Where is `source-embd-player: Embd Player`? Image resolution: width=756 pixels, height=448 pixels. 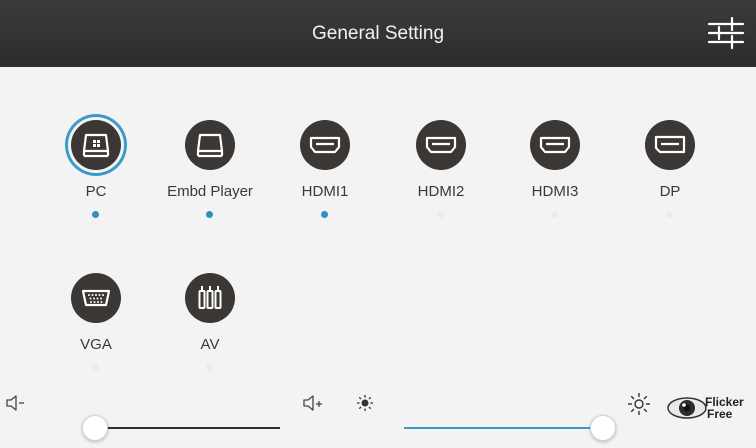
source-embd-player: Embd Player is located at coordinates (210, 170).